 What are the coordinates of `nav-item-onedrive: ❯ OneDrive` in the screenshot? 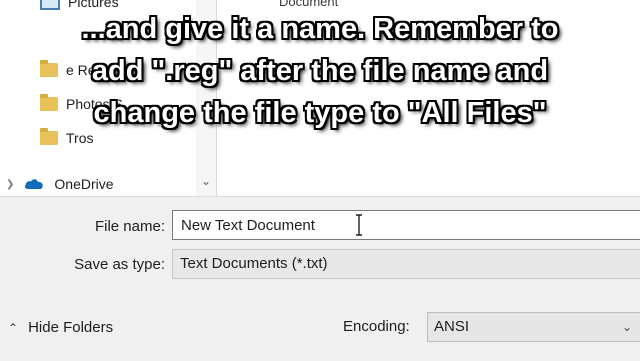 It's located at (60, 184).